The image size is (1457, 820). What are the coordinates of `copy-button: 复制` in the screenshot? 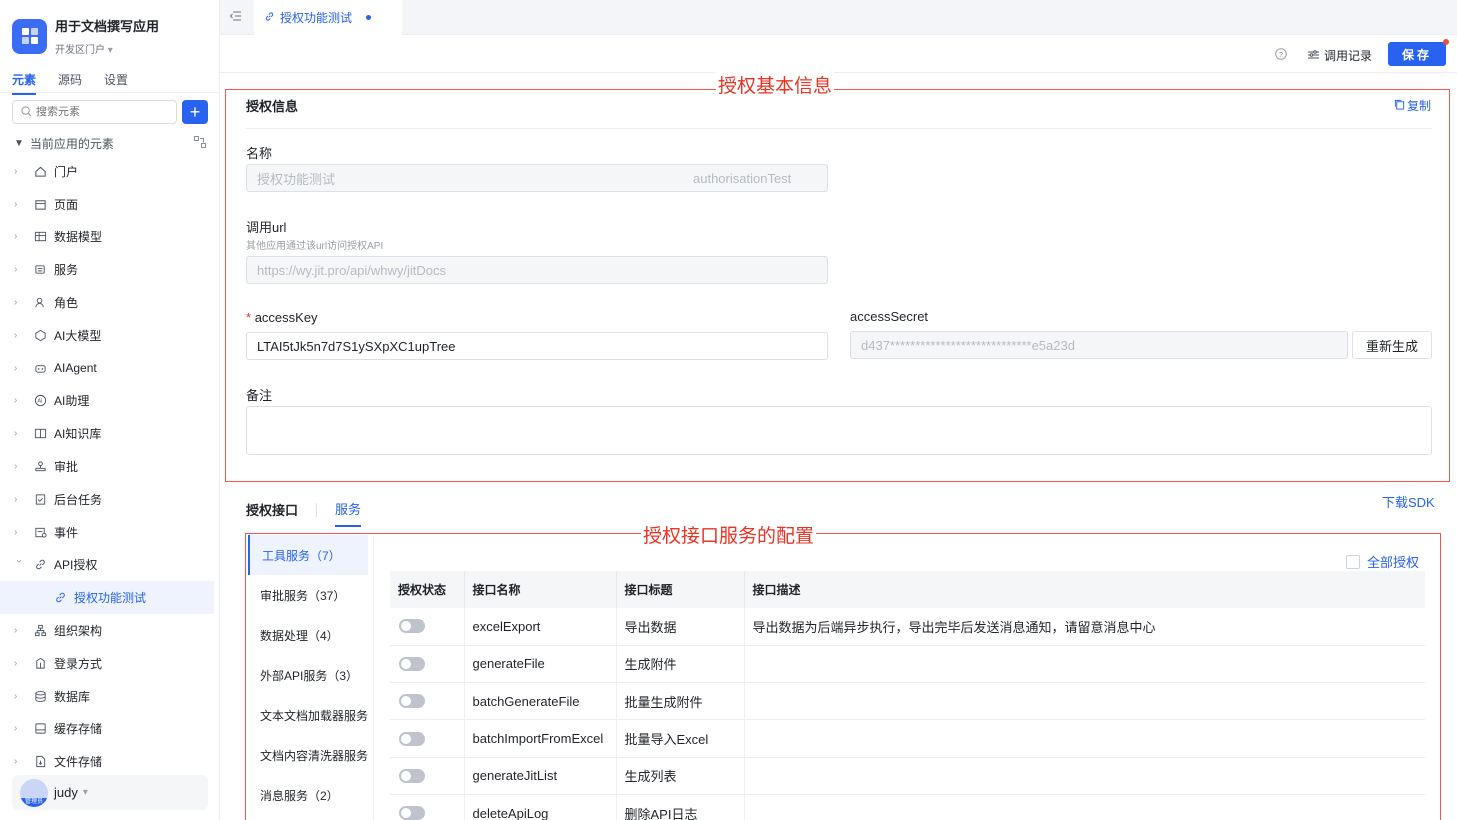 It's located at (1412, 105).